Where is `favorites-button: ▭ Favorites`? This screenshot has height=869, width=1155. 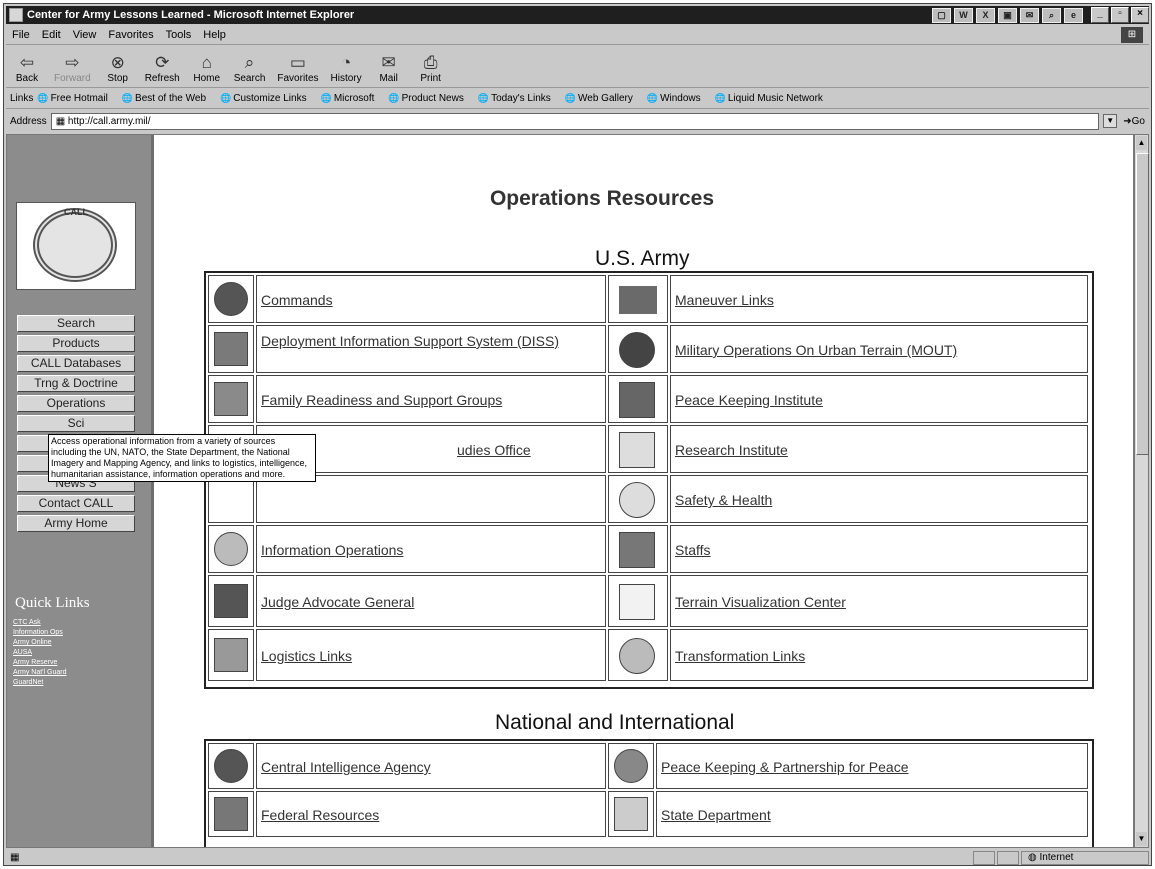
favorites-button: ▭ Favorites is located at coordinates (297, 68).